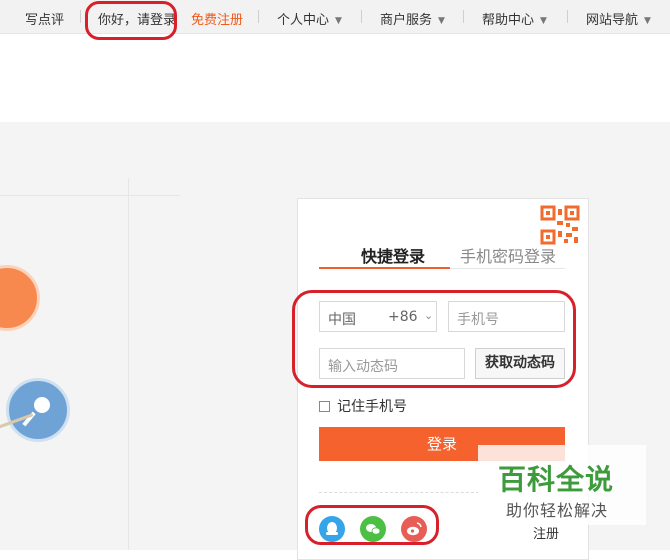  Describe the element at coordinates (303, 20) in the screenshot. I see `personal-center-label: 个人中心` at that location.